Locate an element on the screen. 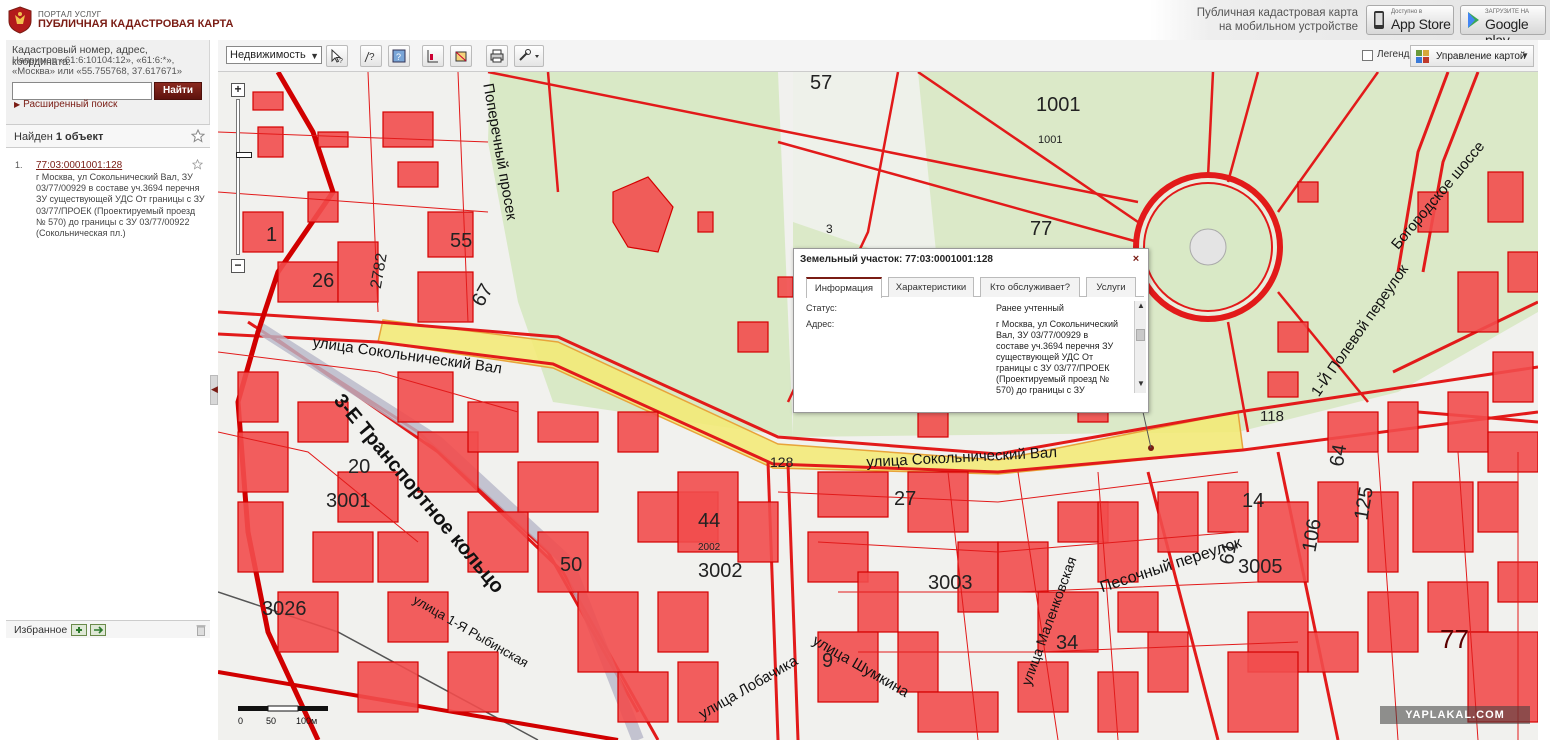  trash-icon is located at coordinates (201, 630).